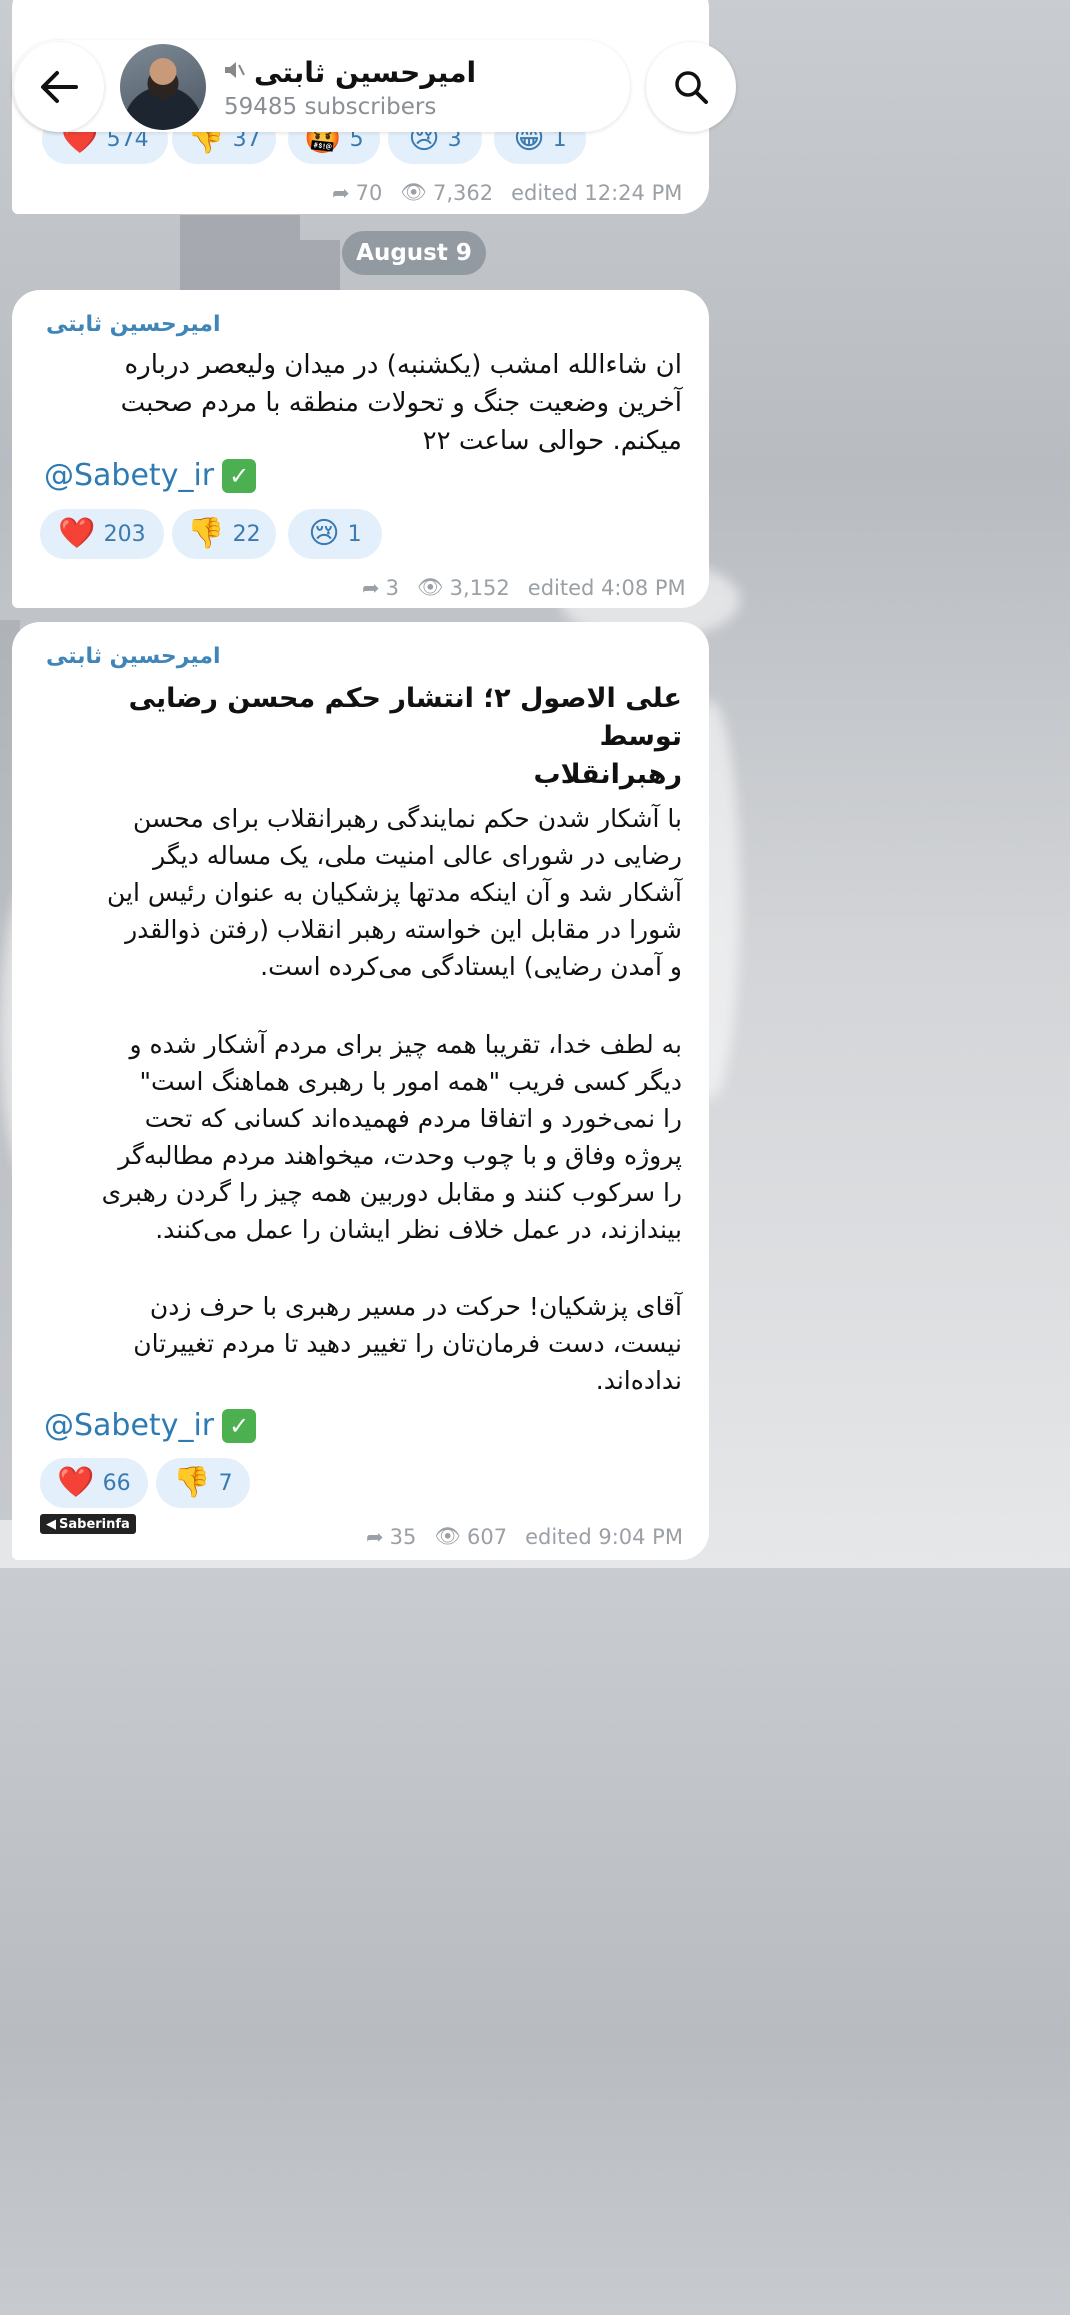 This screenshot has width=1070, height=2315. Describe the element at coordinates (102, 534) in the screenshot. I see `reaction-heart: ❤️ 203` at that location.